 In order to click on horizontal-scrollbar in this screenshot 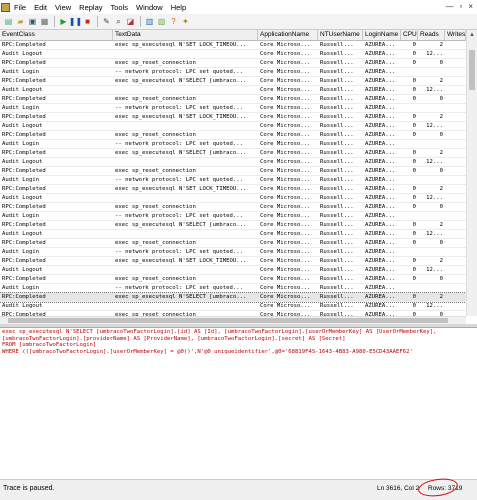, I will do `click(233, 320)`.